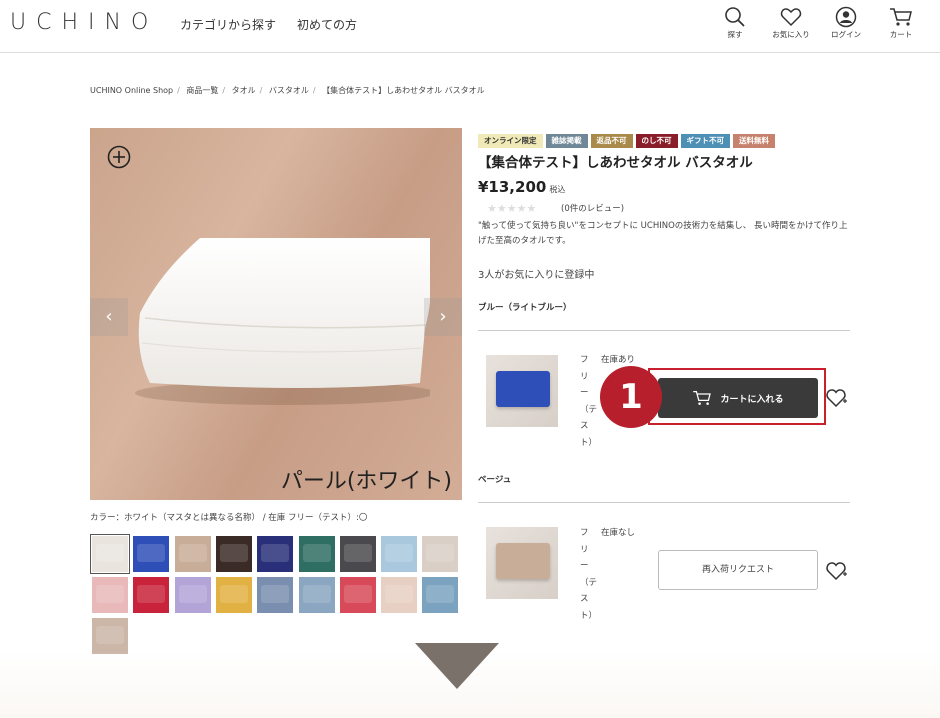  I want to click on gallery-next: ›, so click(443, 317).